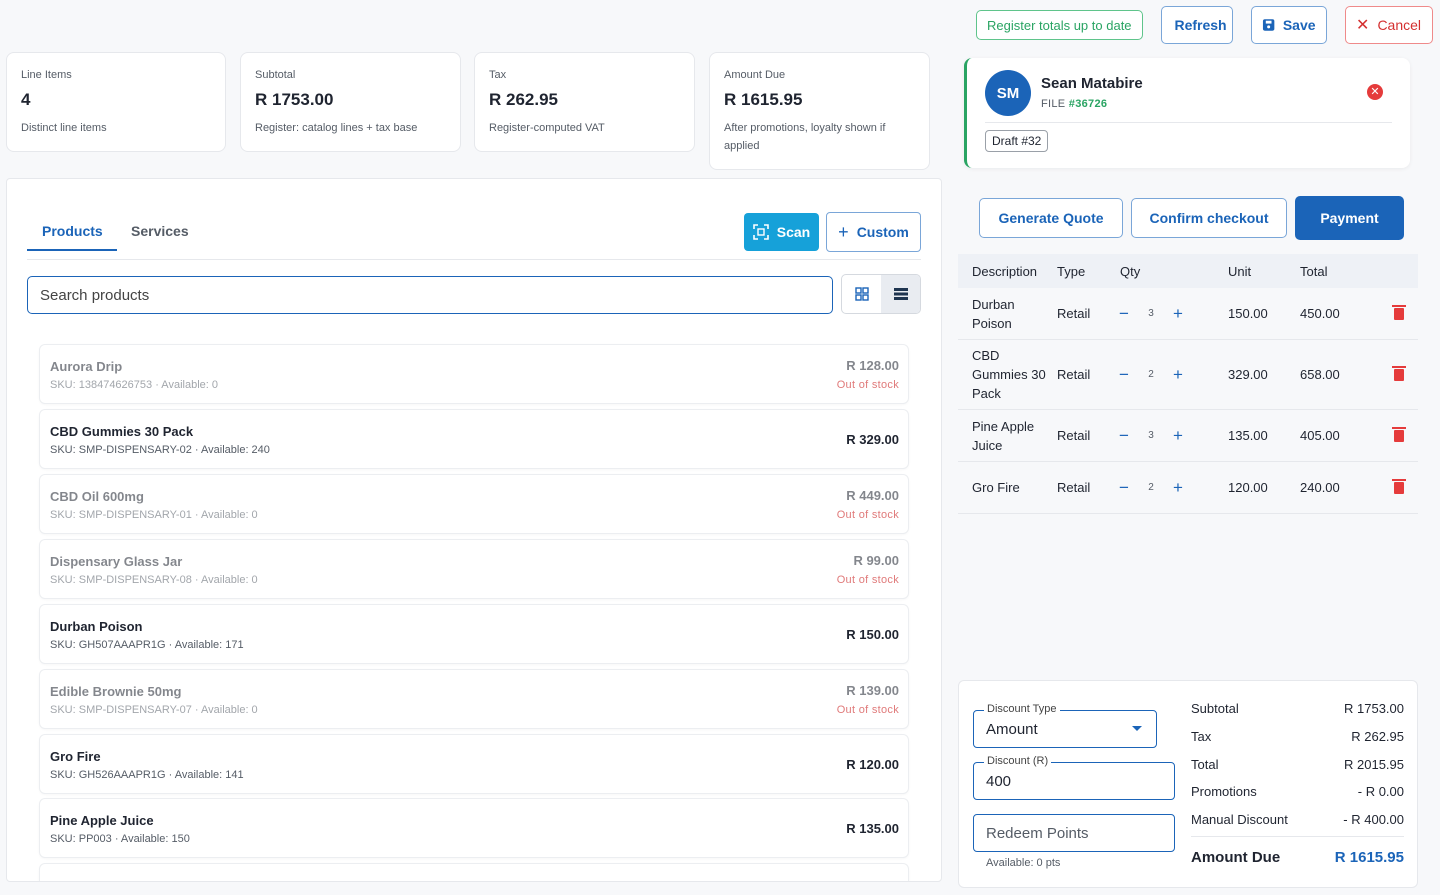 This screenshot has height=895, width=1440. What do you see at coordinates (1130, 271) in the screenshot?
I see `col-qty-label: Qty` at bounding box center [1130, 271].